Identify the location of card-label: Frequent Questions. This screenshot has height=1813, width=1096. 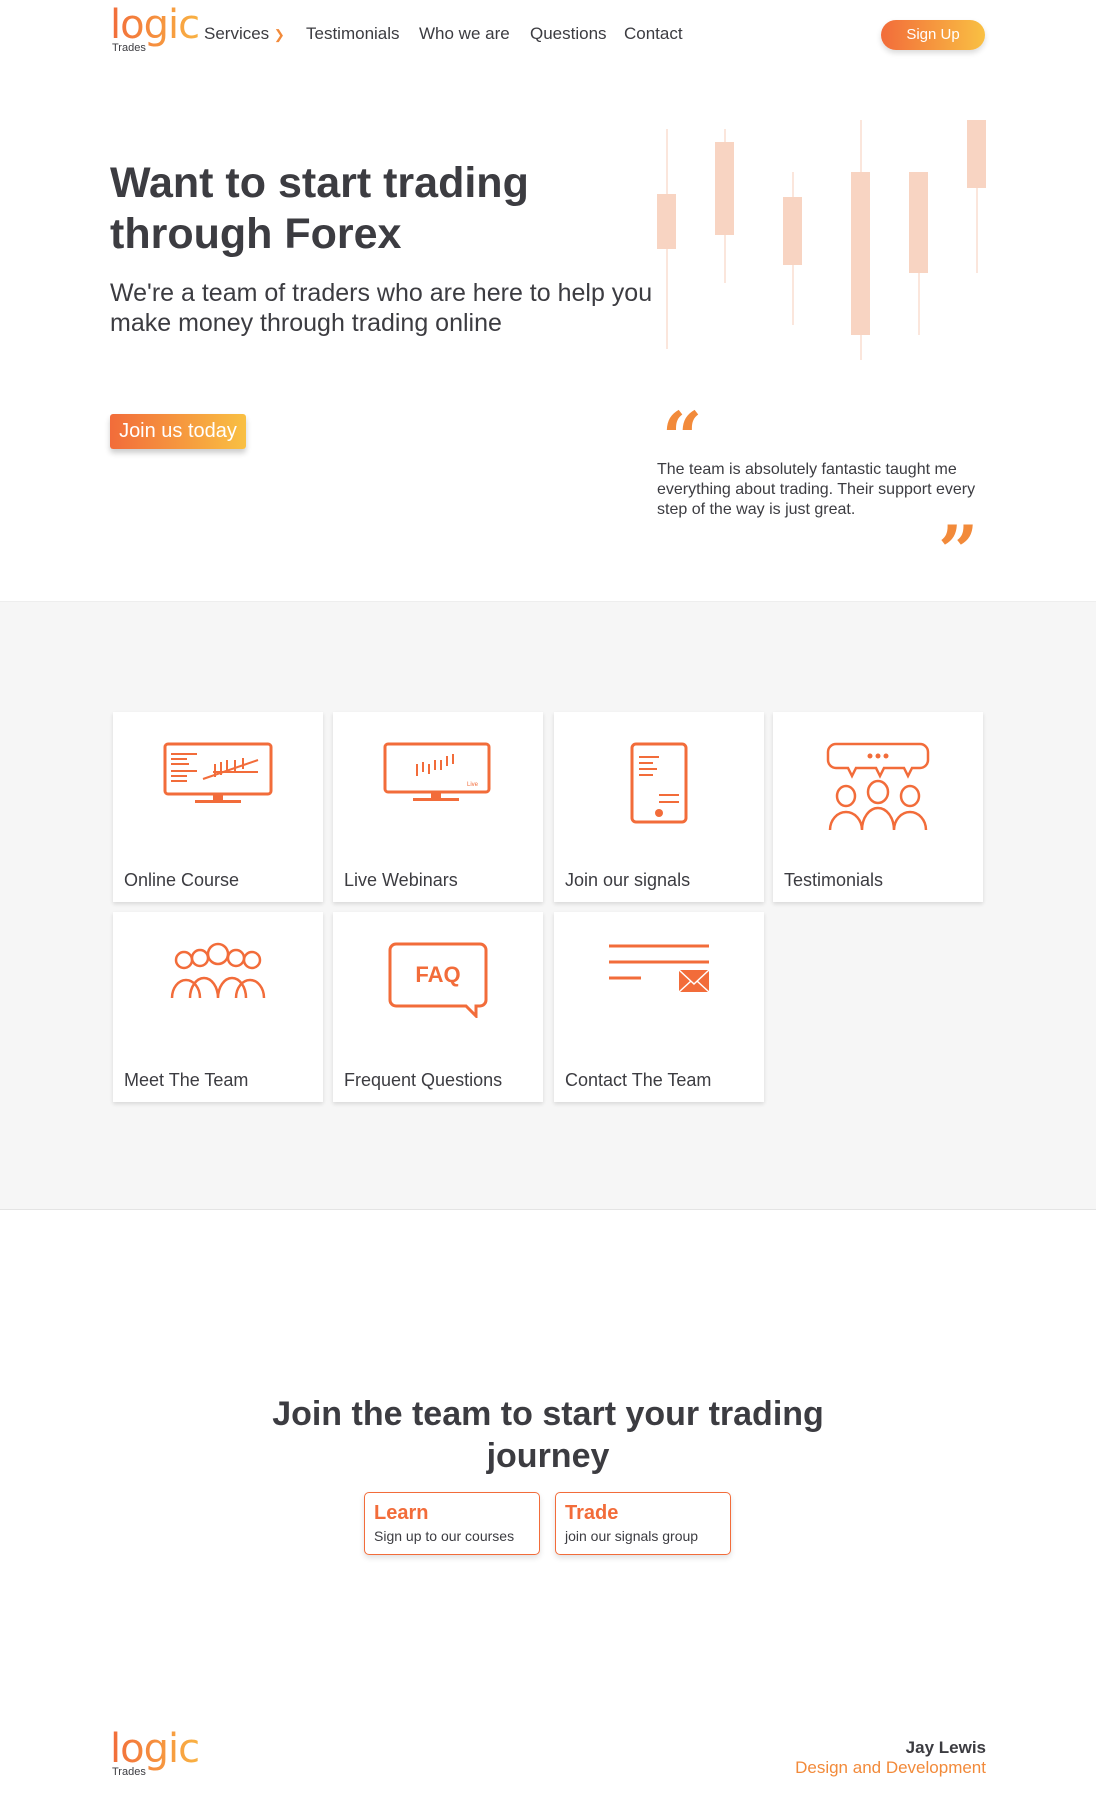
(423, 1080).